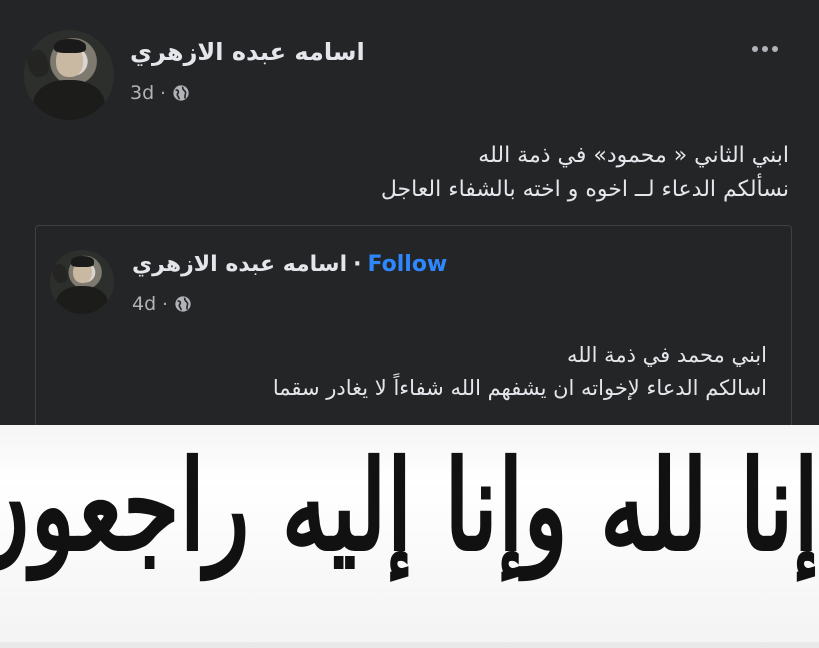 The image size is (819, 648). Describe the element at coordinates (409, 645) in the screenshot. I see `image-bottom-edge` at that location.